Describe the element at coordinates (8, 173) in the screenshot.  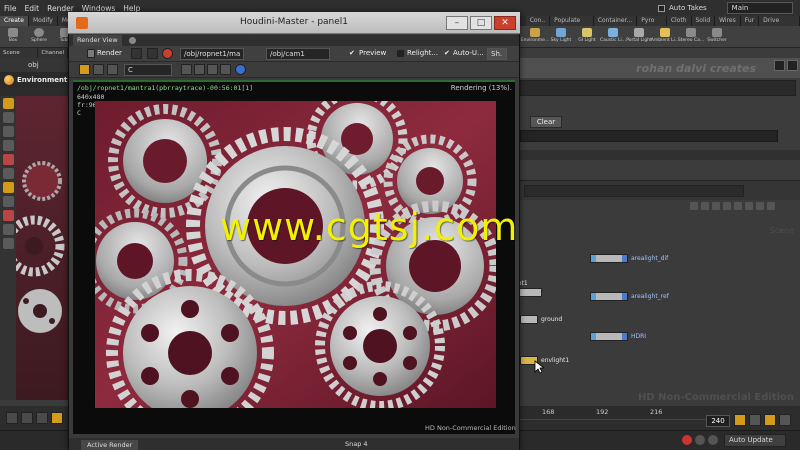
I see `pose-tool-icon` at that location.